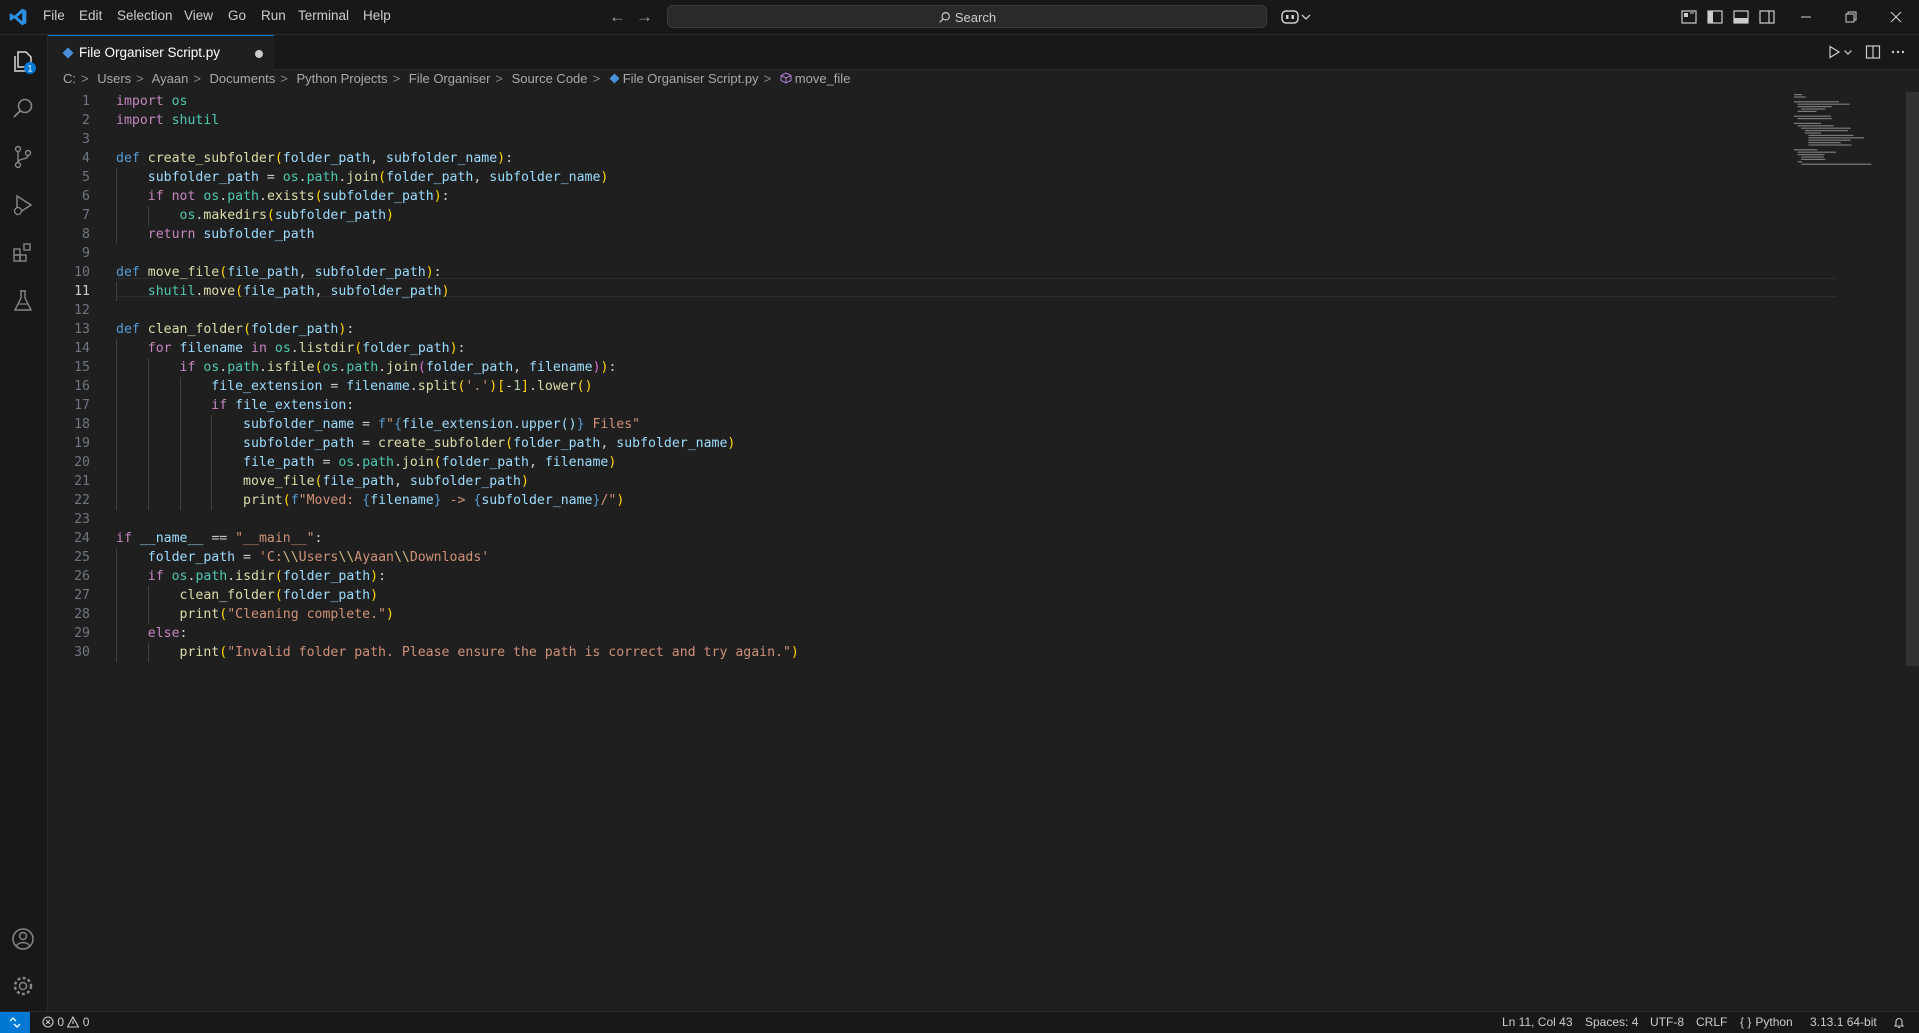 The height and width of the screenshot is (1033, 1919). Describe the element at coordinates (1290, 17) in the screenshot. I see `copilot-icon` at that location.